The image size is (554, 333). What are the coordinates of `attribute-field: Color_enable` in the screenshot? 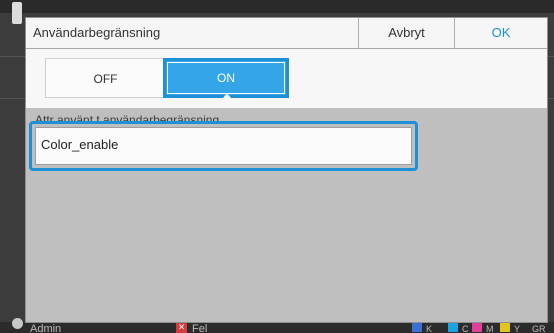 It's located at (223, 146).